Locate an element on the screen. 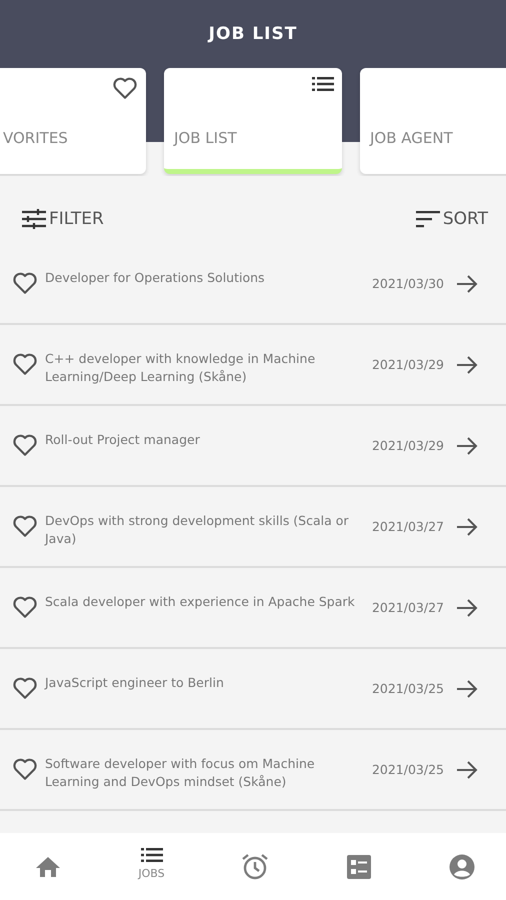 This screenshot has height=900, width=506. tab-card: VORITES is located at coordinates (73, 121).